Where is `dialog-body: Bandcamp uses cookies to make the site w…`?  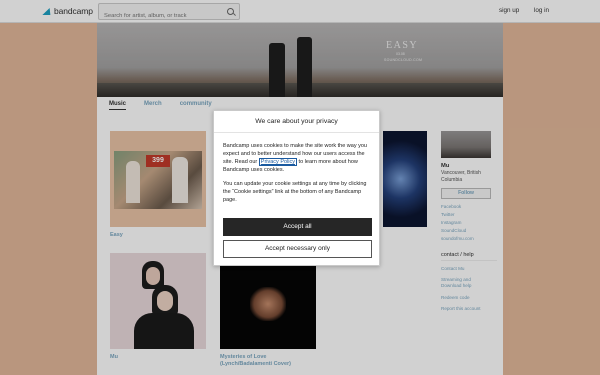
dialog-body: Bandcamp uses cookies to make the site w… is located at coordinates (298, 176).